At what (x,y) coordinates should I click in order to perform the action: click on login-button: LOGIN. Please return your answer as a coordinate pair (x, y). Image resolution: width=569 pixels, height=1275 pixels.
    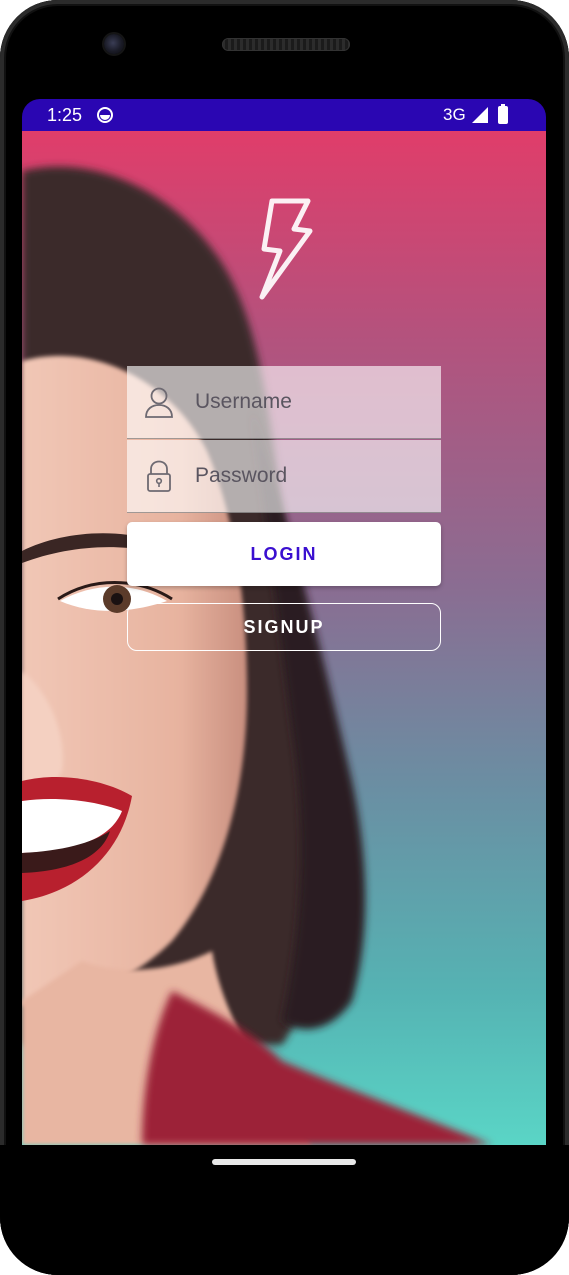
    Looking at the image, I should click on (284, 554).